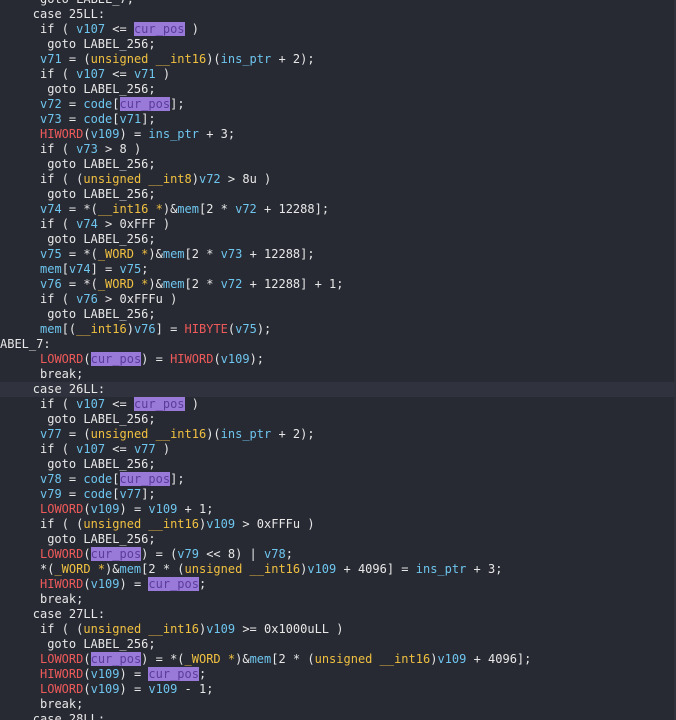 This screenshot has width=676, height=720. I want to click on code-line: LOWORD(cur_pos) = (v79 << 8) | v78;, so click(338, 554).